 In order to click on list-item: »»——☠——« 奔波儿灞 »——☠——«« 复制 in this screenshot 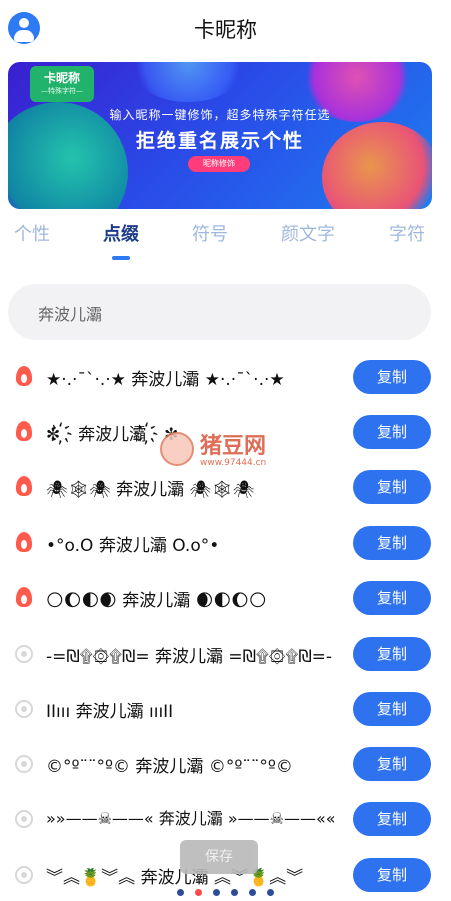, I will do `click(225, 819)`.